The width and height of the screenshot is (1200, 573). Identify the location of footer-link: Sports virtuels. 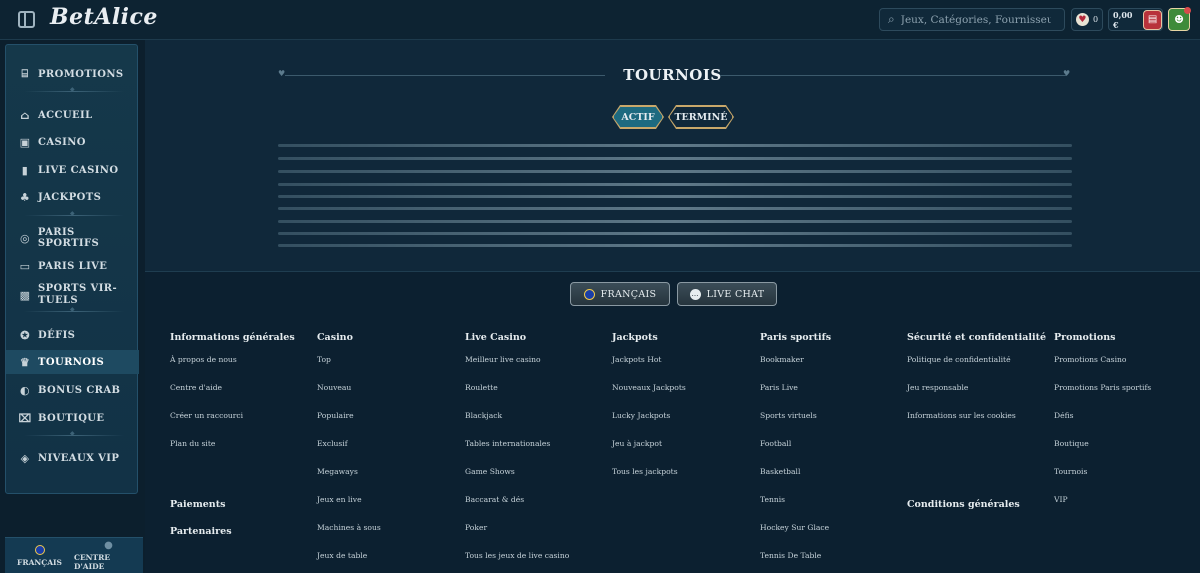
(830, 425).